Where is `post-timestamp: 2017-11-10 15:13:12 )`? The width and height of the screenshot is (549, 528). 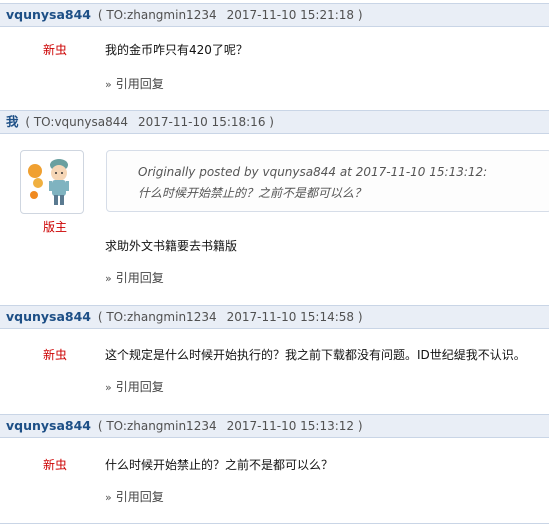 post-timestamp: 2017-11-10 15:13:12 ) is located at coordinates (294, 426).